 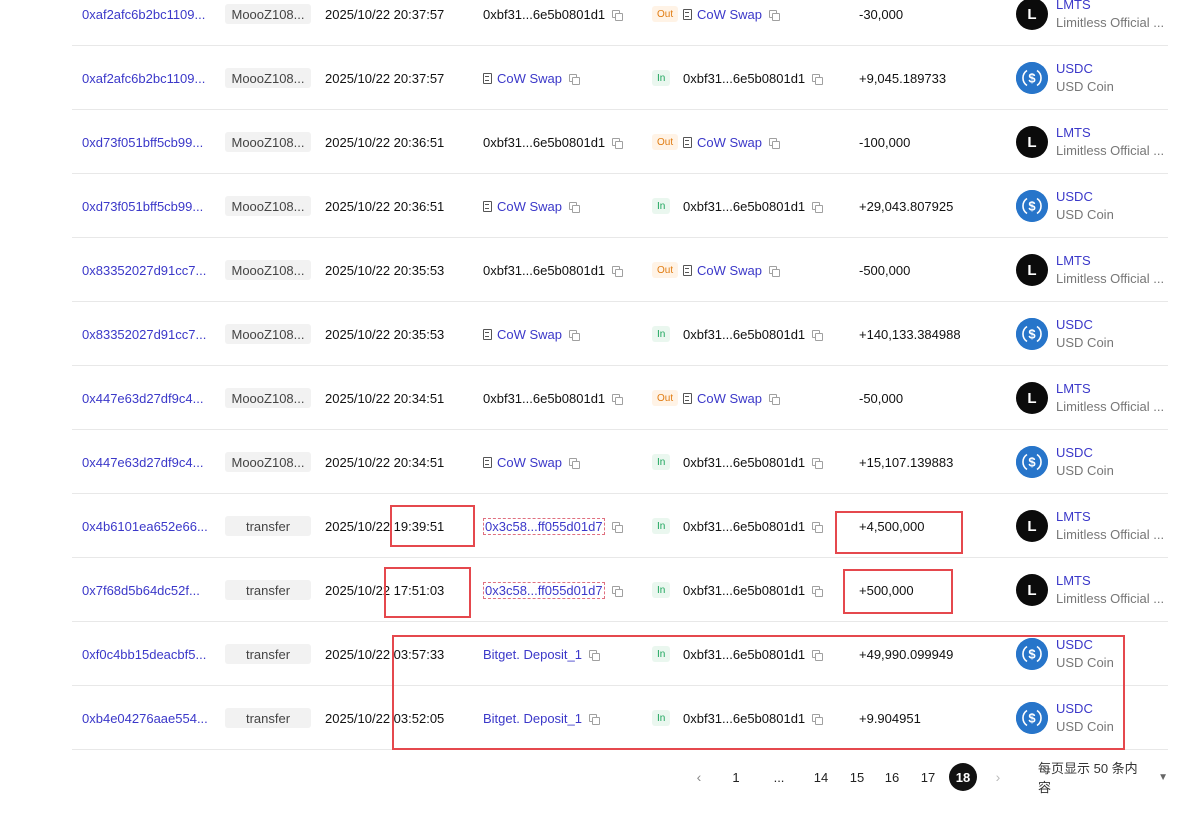 What do you see at coordinates (553, 398) in the screenshot?
I see `from-cell: 0xbf31...6e5b0801d1` at bounding box center [553, 398].